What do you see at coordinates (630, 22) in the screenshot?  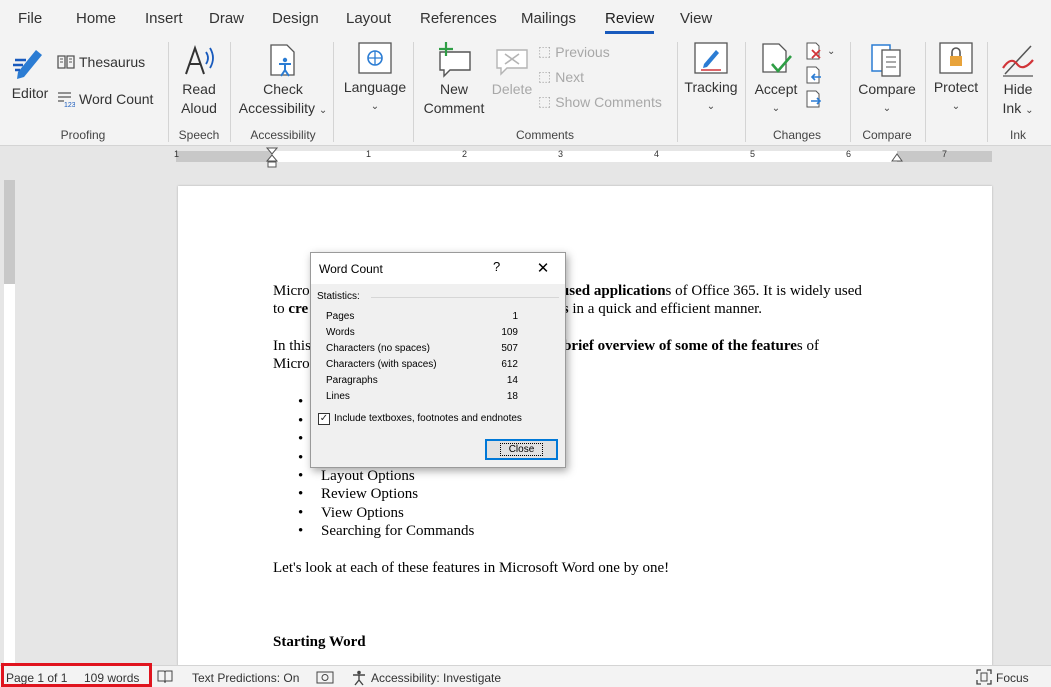 I see `tab-review: Review` at bounding box center [630, 22].